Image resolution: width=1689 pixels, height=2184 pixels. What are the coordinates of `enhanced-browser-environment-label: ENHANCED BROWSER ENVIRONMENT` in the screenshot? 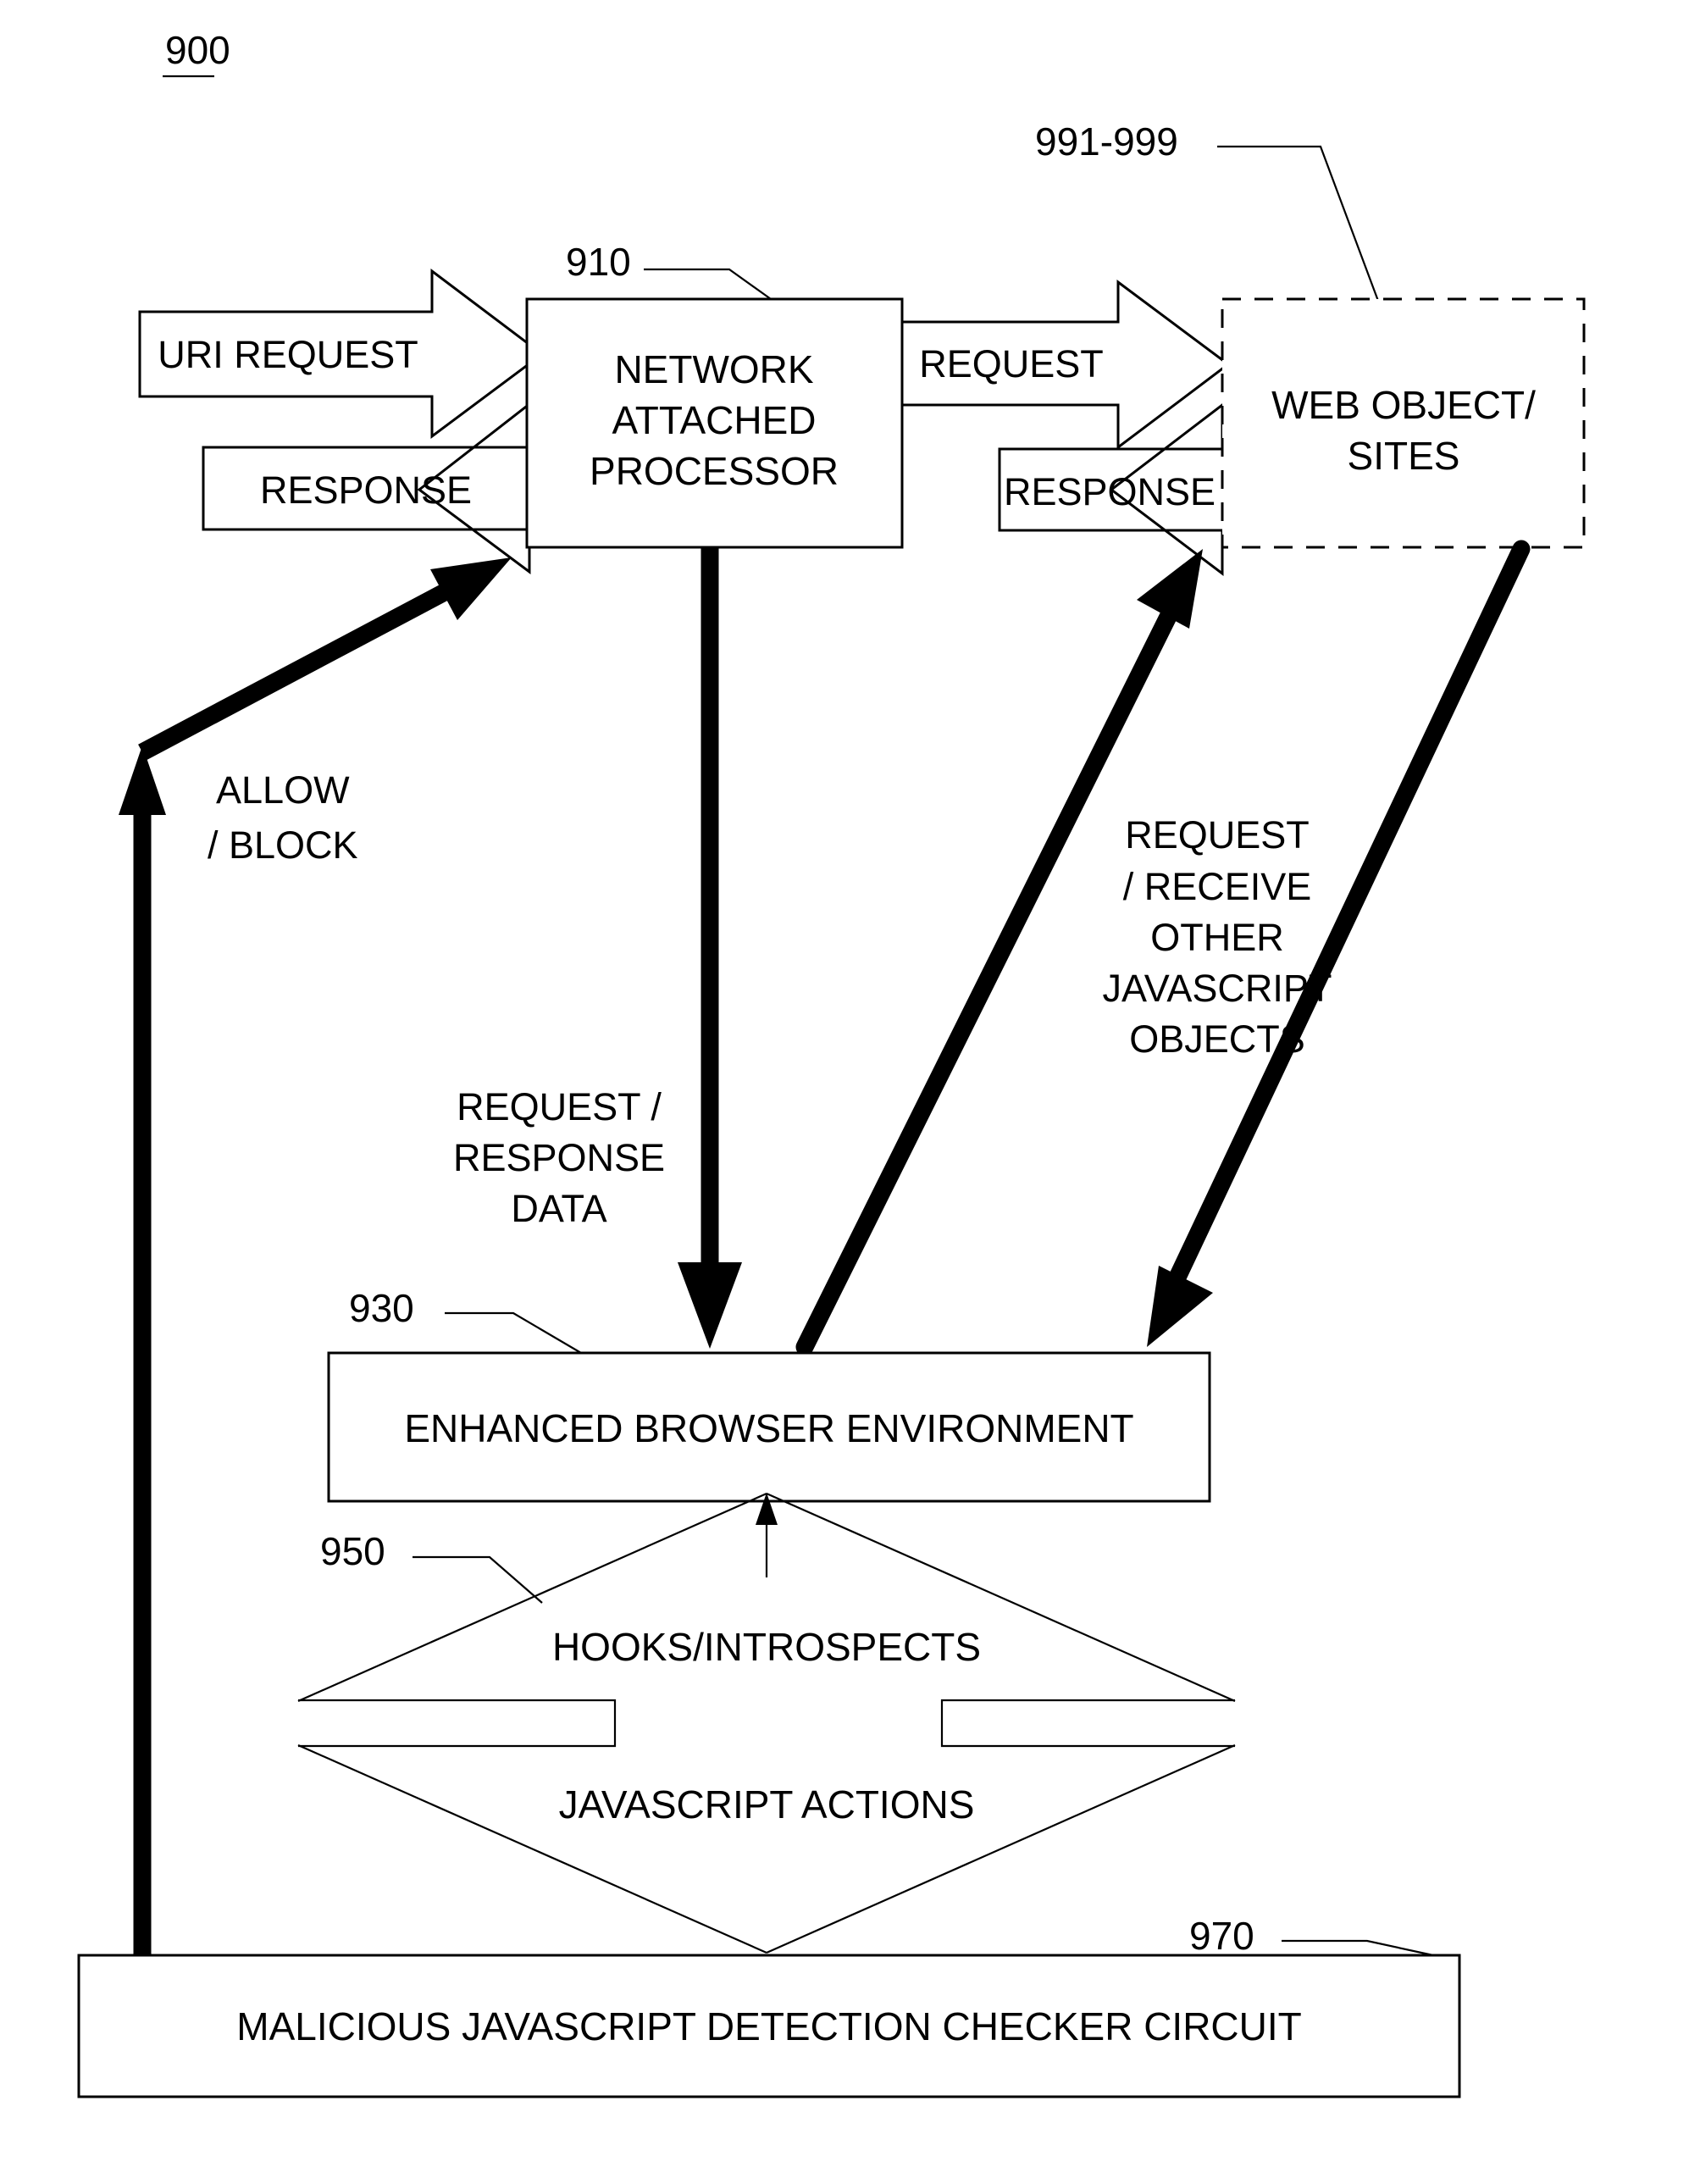 It's located at (769, 1428).